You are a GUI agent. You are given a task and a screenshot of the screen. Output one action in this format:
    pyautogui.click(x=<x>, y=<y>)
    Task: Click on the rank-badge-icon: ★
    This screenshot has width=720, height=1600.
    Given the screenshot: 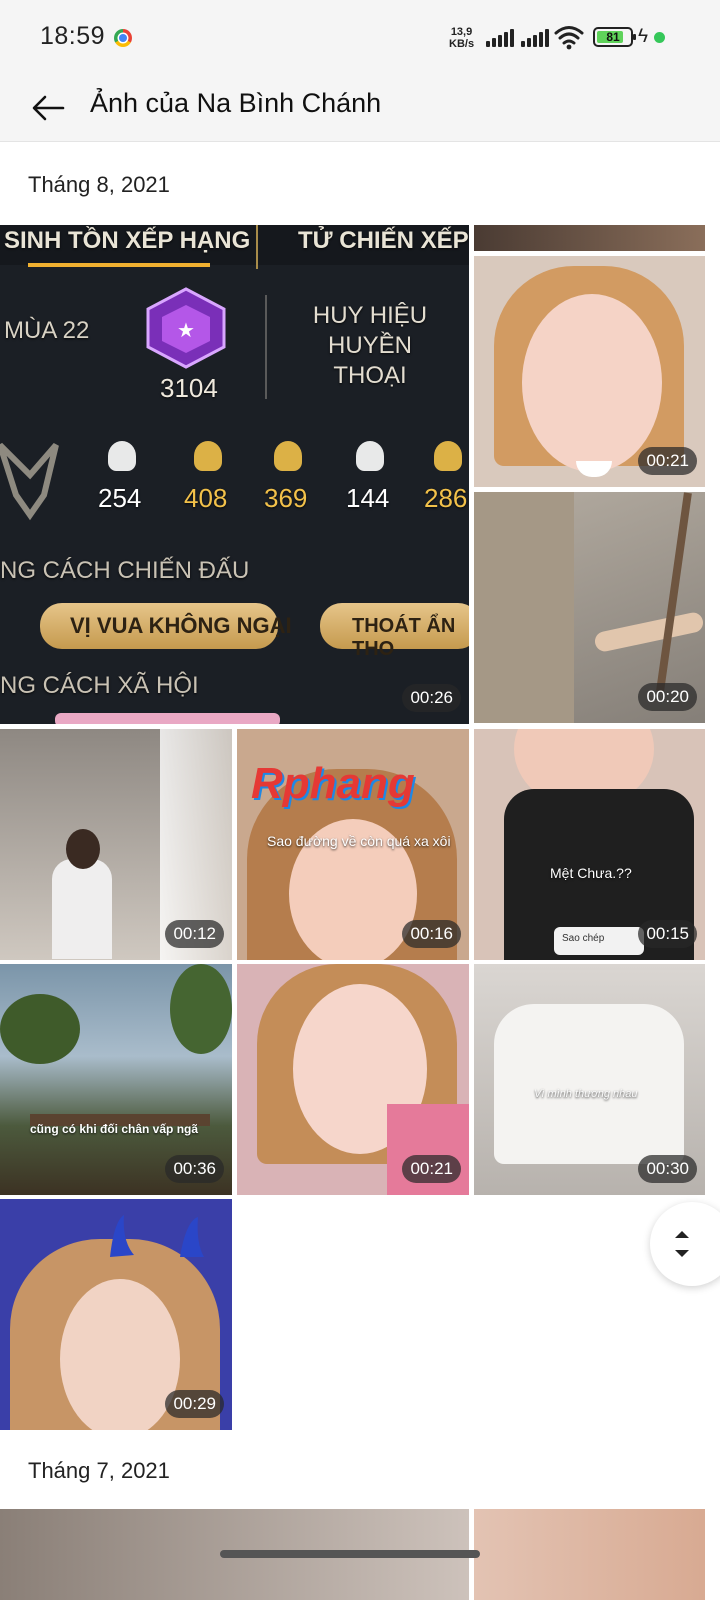 What is the action you would take?
    pyautogui.click(x=186, y=328)
    